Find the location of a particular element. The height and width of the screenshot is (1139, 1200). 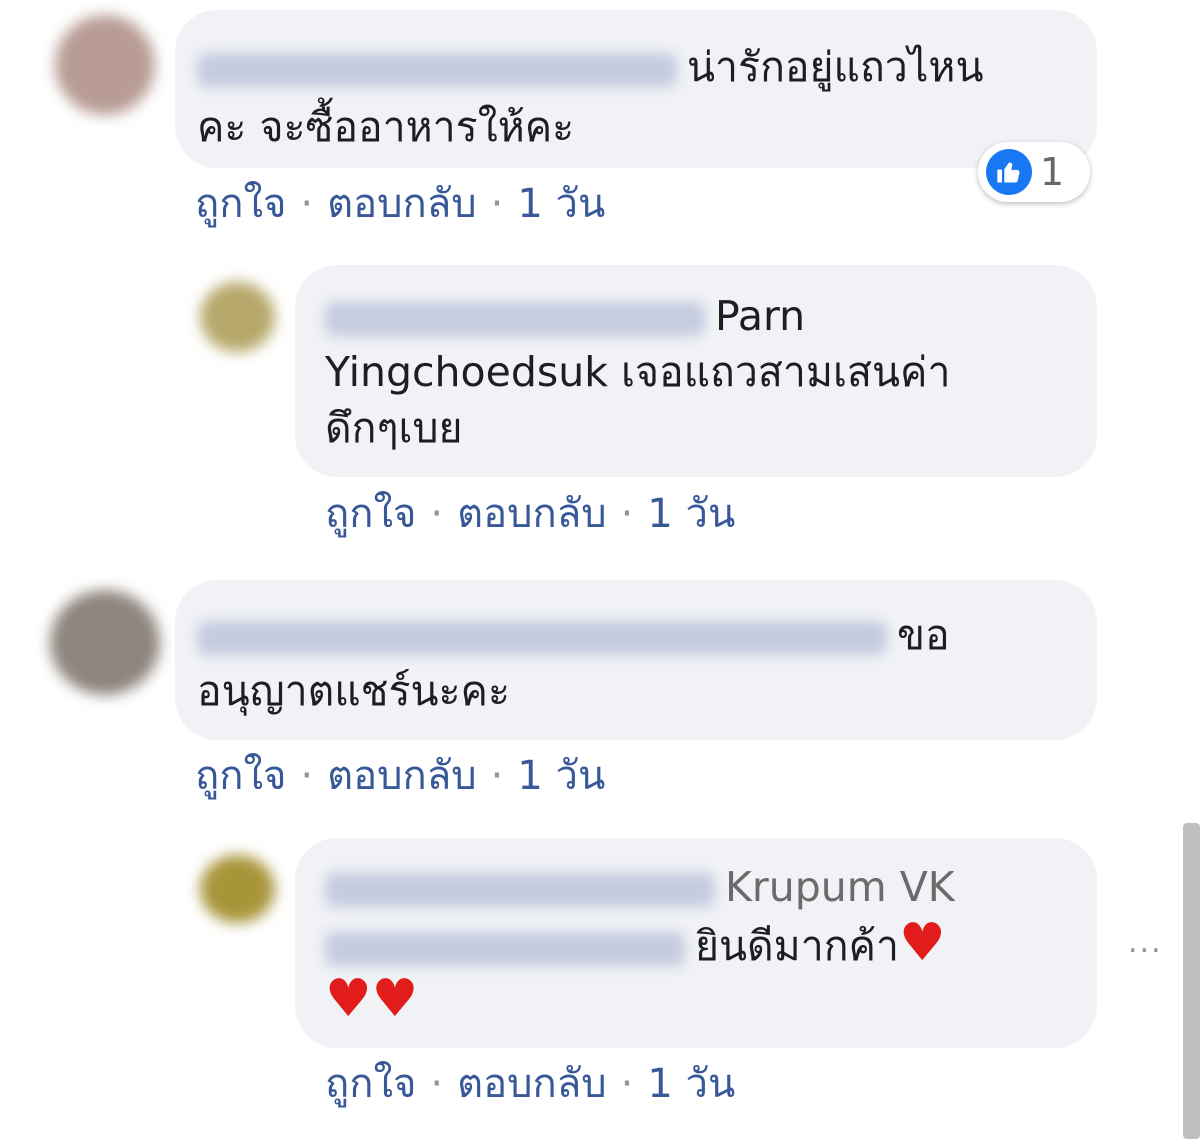

comment-bubble: น่ารักอยู่แถวไหน คะ จะซื้ออาหารให้คะ is located at coordinates (636, 89).